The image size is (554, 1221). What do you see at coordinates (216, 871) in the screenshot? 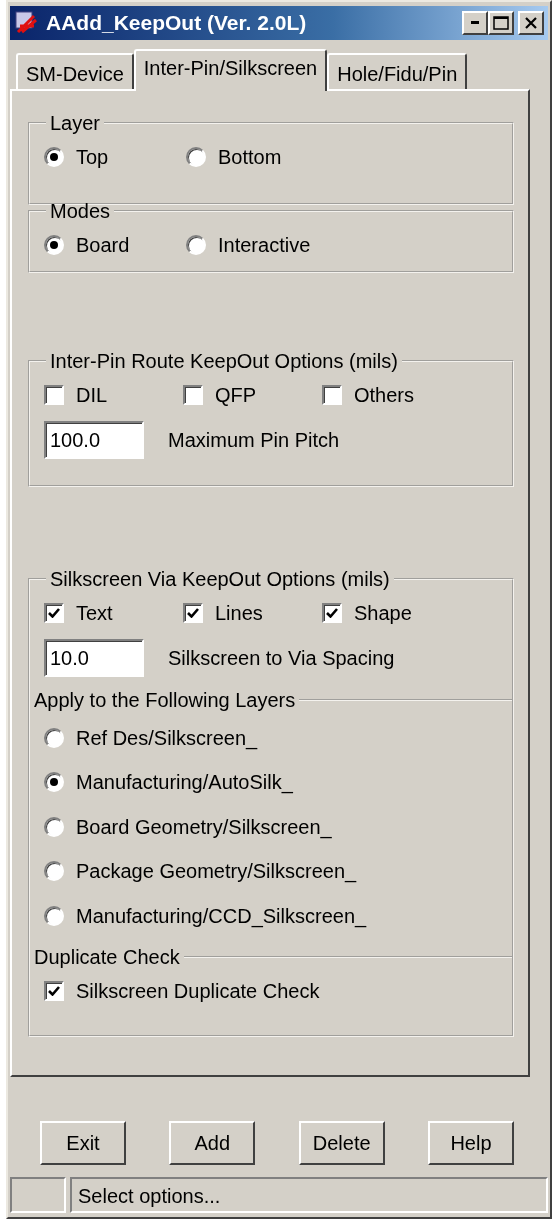
I see `option-label: Package Geometry/Silkscreen_` at bounding box center [216, 871].